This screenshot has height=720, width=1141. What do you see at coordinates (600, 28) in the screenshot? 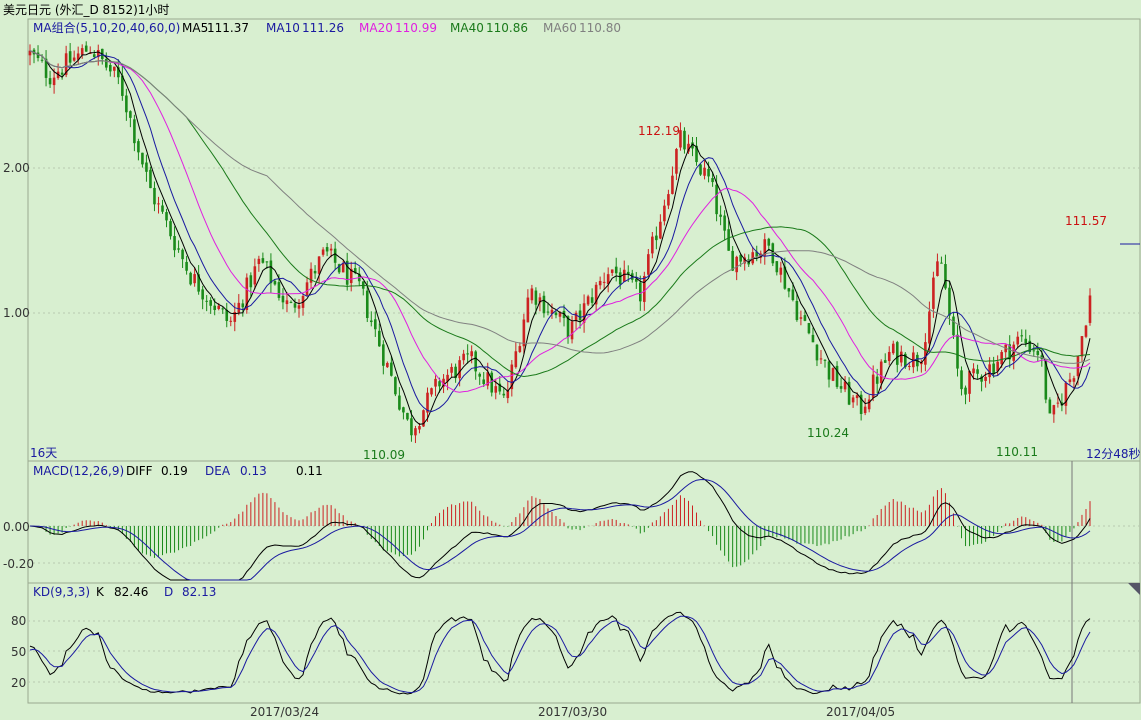
I see `ma60-legend-value: 110.80` at bounding box center [600, 28].